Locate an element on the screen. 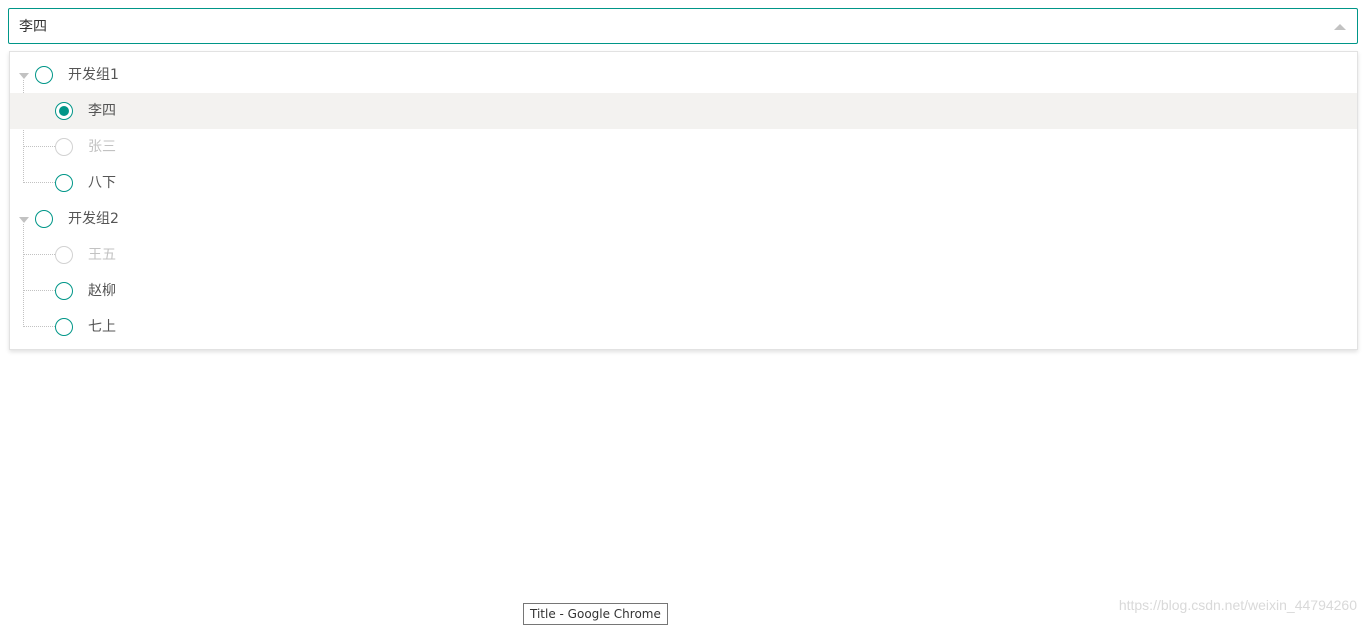 This screenshot has width=1366, height=625. leaf-label: 八下 is located at coordinates (102, 183).